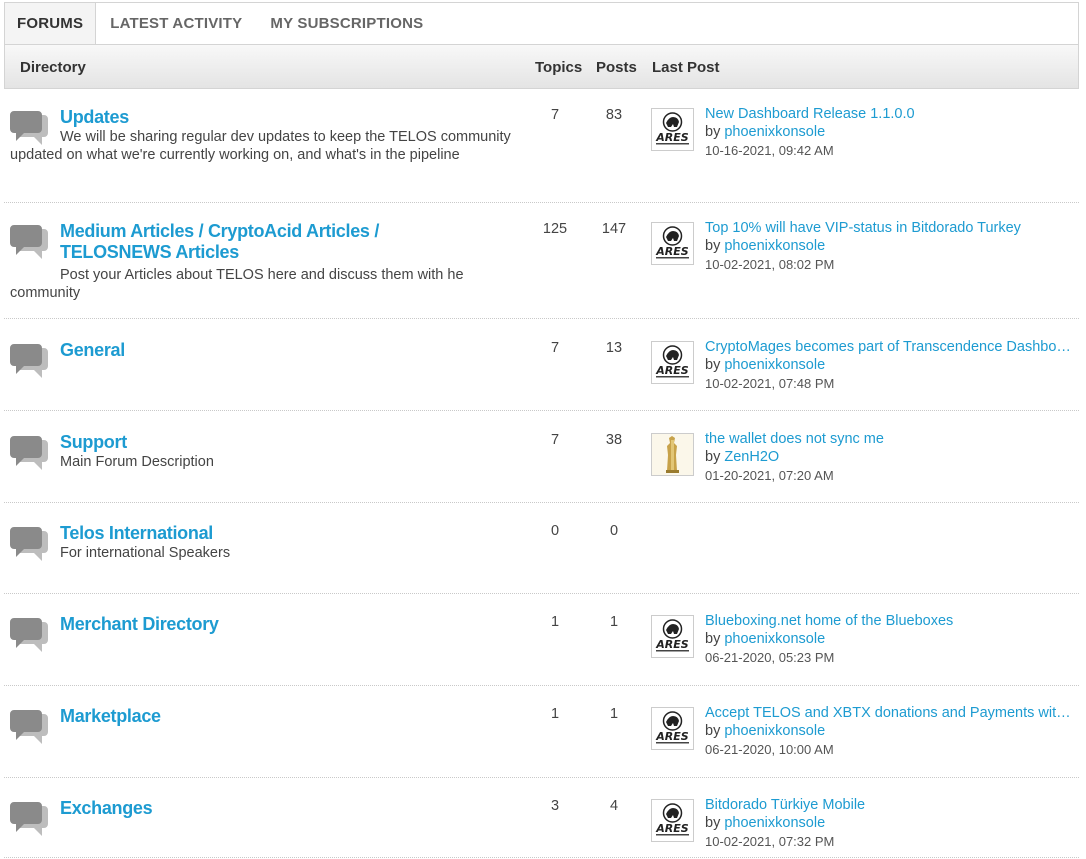 This screenshot has height=859, width=1086. Describe the element at coordinates (275, 624) in the screenshot. I see `forum-title-link: Merchant Directory` at that location.